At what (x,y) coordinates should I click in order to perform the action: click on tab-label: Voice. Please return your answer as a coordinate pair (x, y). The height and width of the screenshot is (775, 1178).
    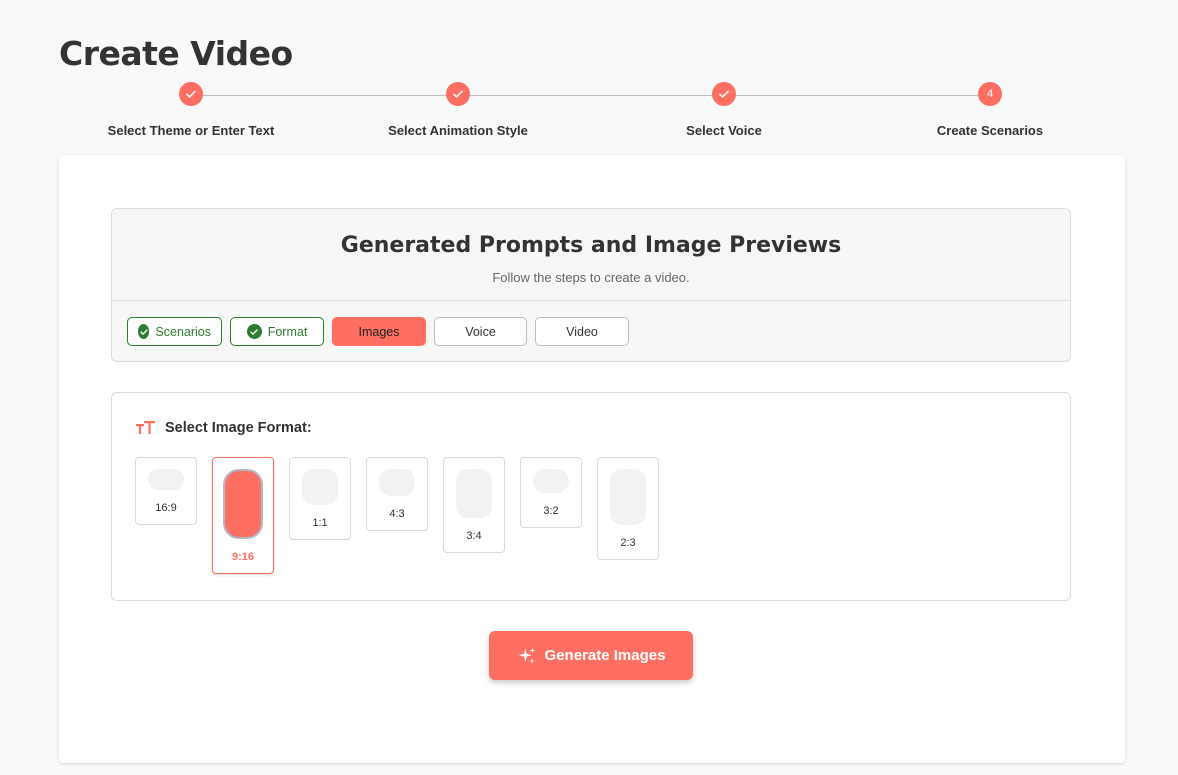
    Looking at the image, I should click on (480, 331).